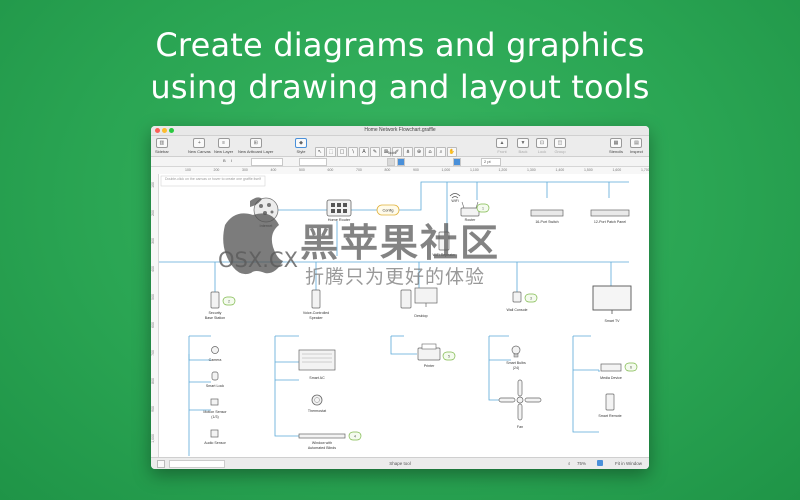 This screenshot has height=500, width=800. What do you see at coordinates (503, 170) in the screenshot?
I see `ruler-tick: 1,200` at bounding box center [503, 170].